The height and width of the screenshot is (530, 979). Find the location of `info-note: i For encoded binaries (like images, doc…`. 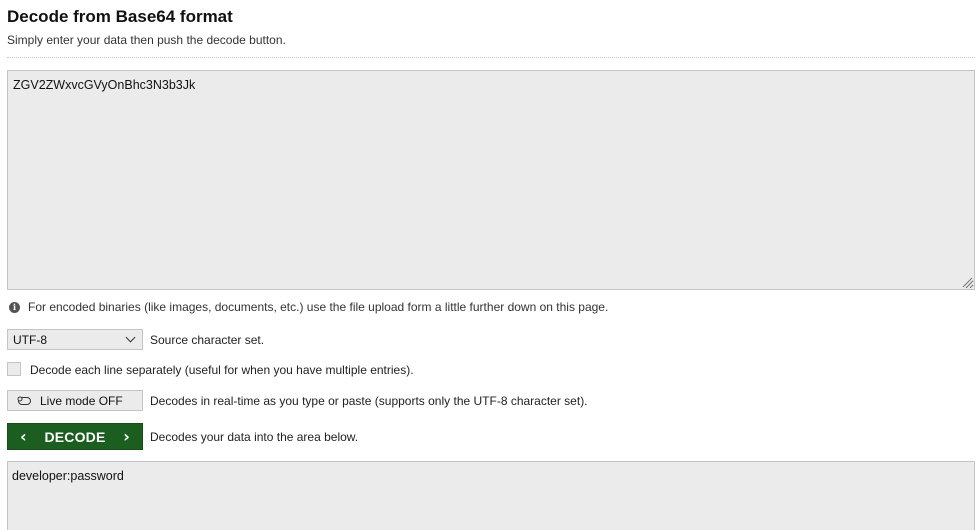

info-note: i For encoded binaries (like images, doc… is located at coordinates (308, 307).